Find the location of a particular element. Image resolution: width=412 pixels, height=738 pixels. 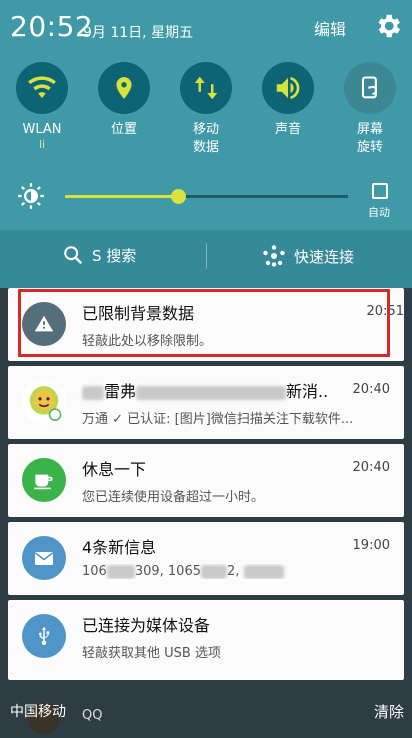

location-pin-icon is located at coordinates (124, 88).